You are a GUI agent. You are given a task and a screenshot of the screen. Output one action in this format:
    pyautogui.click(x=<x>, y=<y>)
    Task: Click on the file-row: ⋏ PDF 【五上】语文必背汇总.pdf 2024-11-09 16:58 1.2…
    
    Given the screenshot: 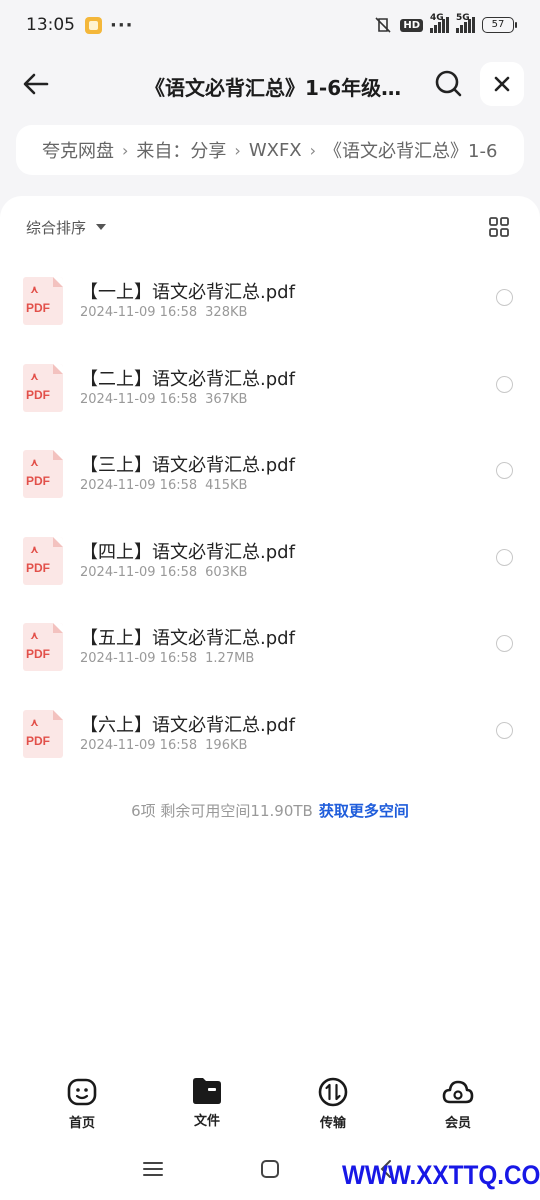 What is the action you would take?
    pyautogui.click(x=270, y=645)
    